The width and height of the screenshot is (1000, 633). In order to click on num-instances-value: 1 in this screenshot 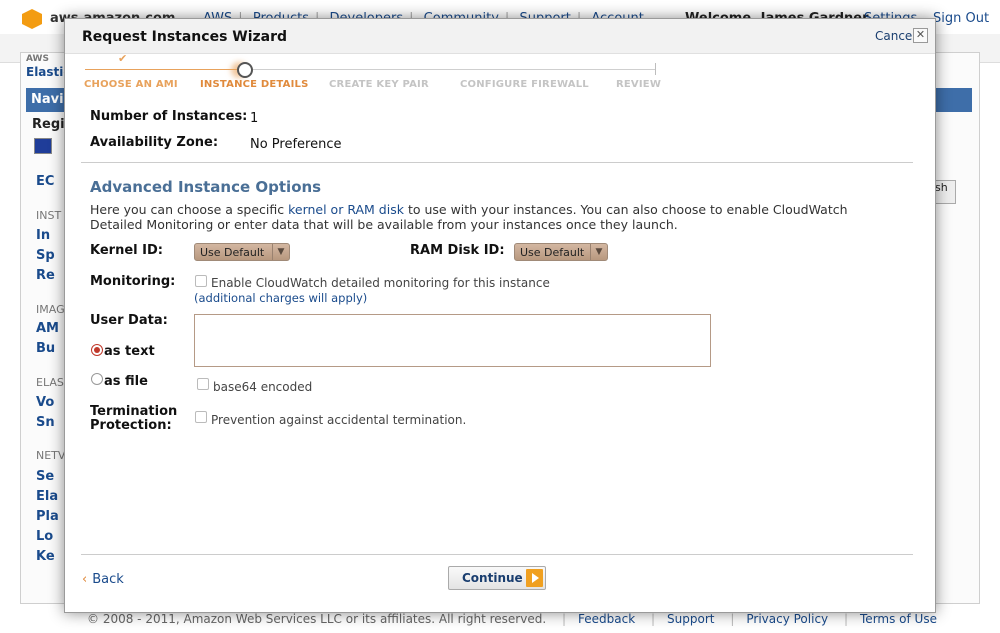, I will do `click(254, 118)`.